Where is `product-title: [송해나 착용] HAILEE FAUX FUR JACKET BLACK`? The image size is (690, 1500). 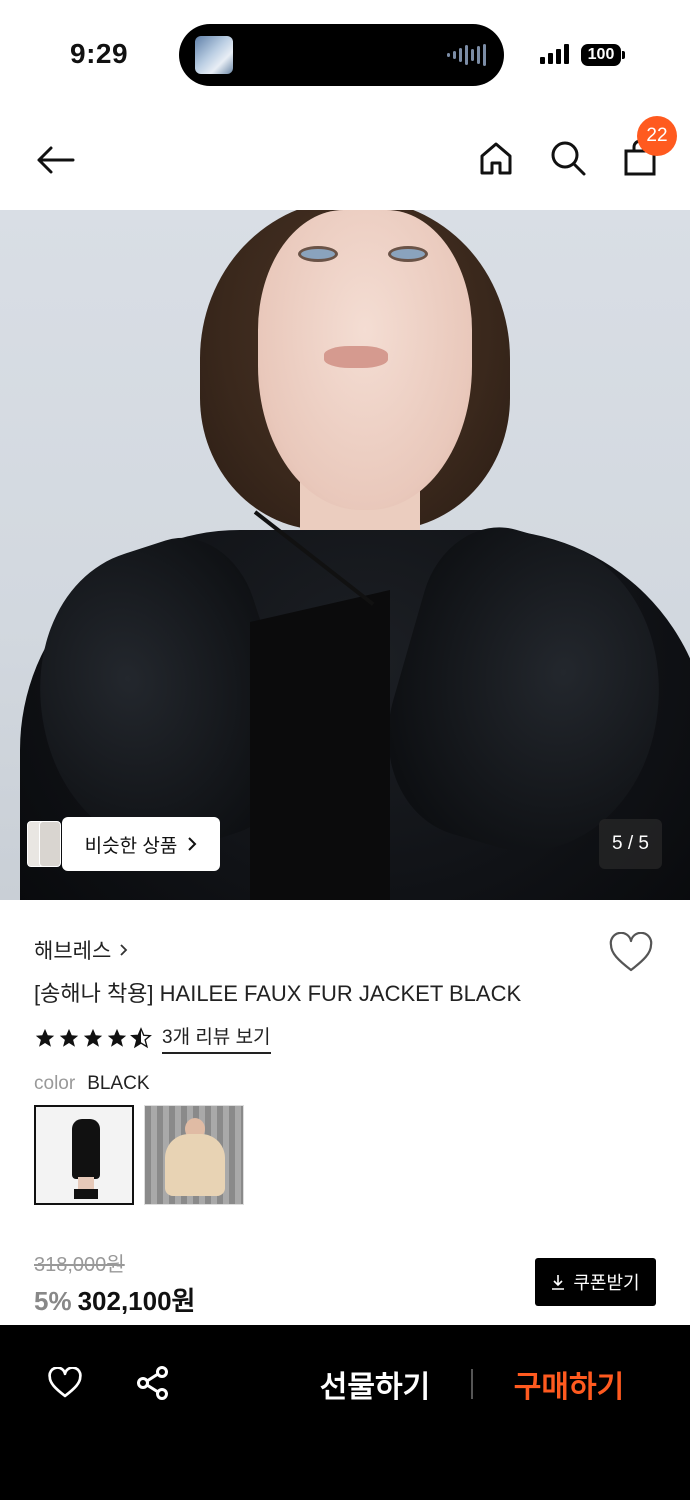
product-title: [송해나 착용] HAILEE FAUX FUR JACKET BLACK is located at coordinates (278, 993).